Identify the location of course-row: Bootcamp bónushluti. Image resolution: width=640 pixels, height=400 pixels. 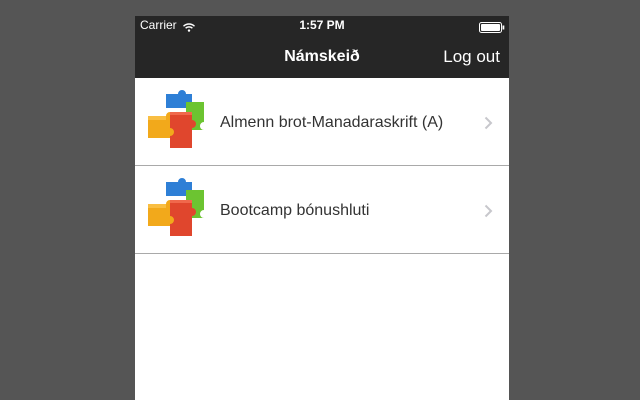
(322, 210).